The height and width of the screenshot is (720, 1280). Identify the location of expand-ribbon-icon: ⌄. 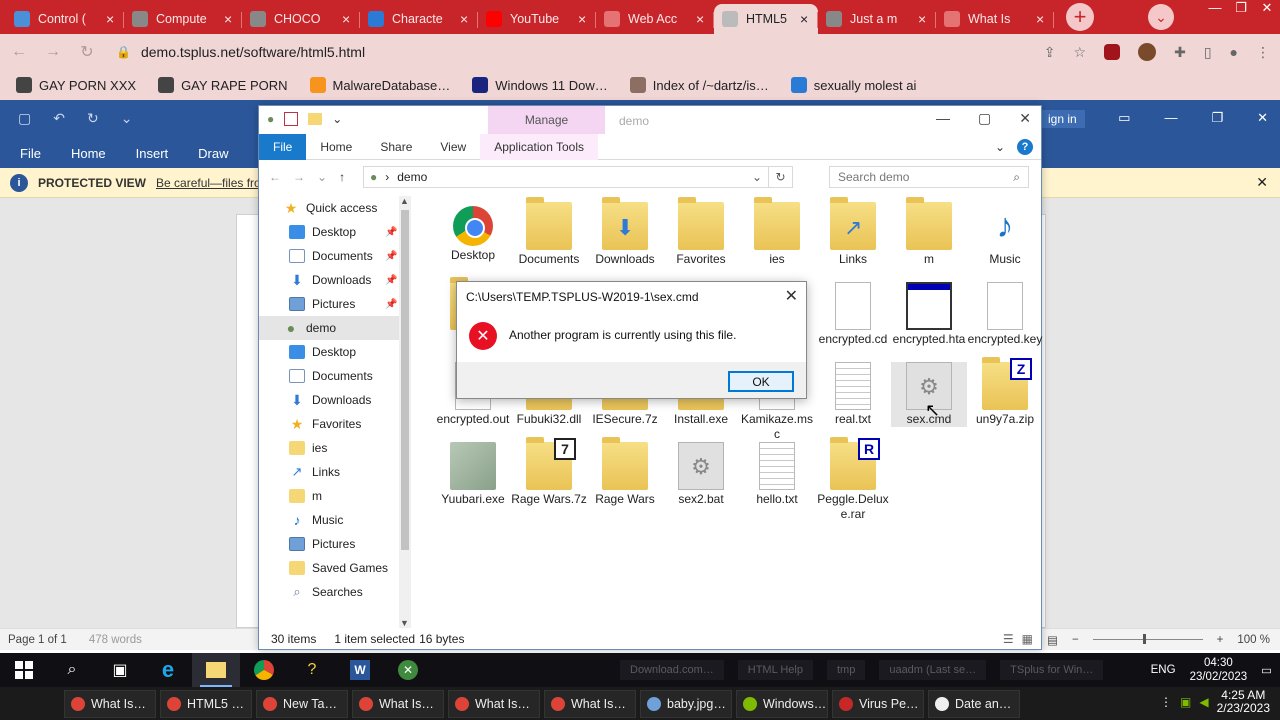
(1000, 147).